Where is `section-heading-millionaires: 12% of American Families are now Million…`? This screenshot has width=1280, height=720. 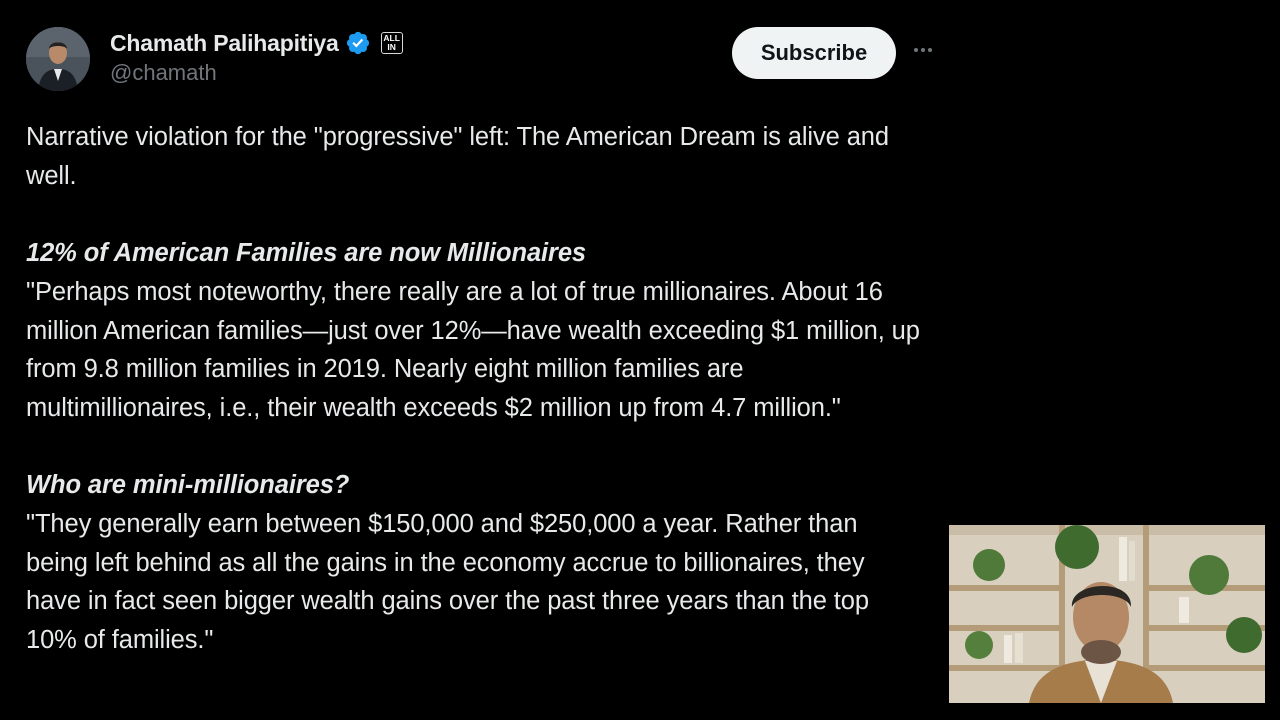 section-heading-millionaires: 12% of American Families are now Million… is located at coordinates (306, 253).